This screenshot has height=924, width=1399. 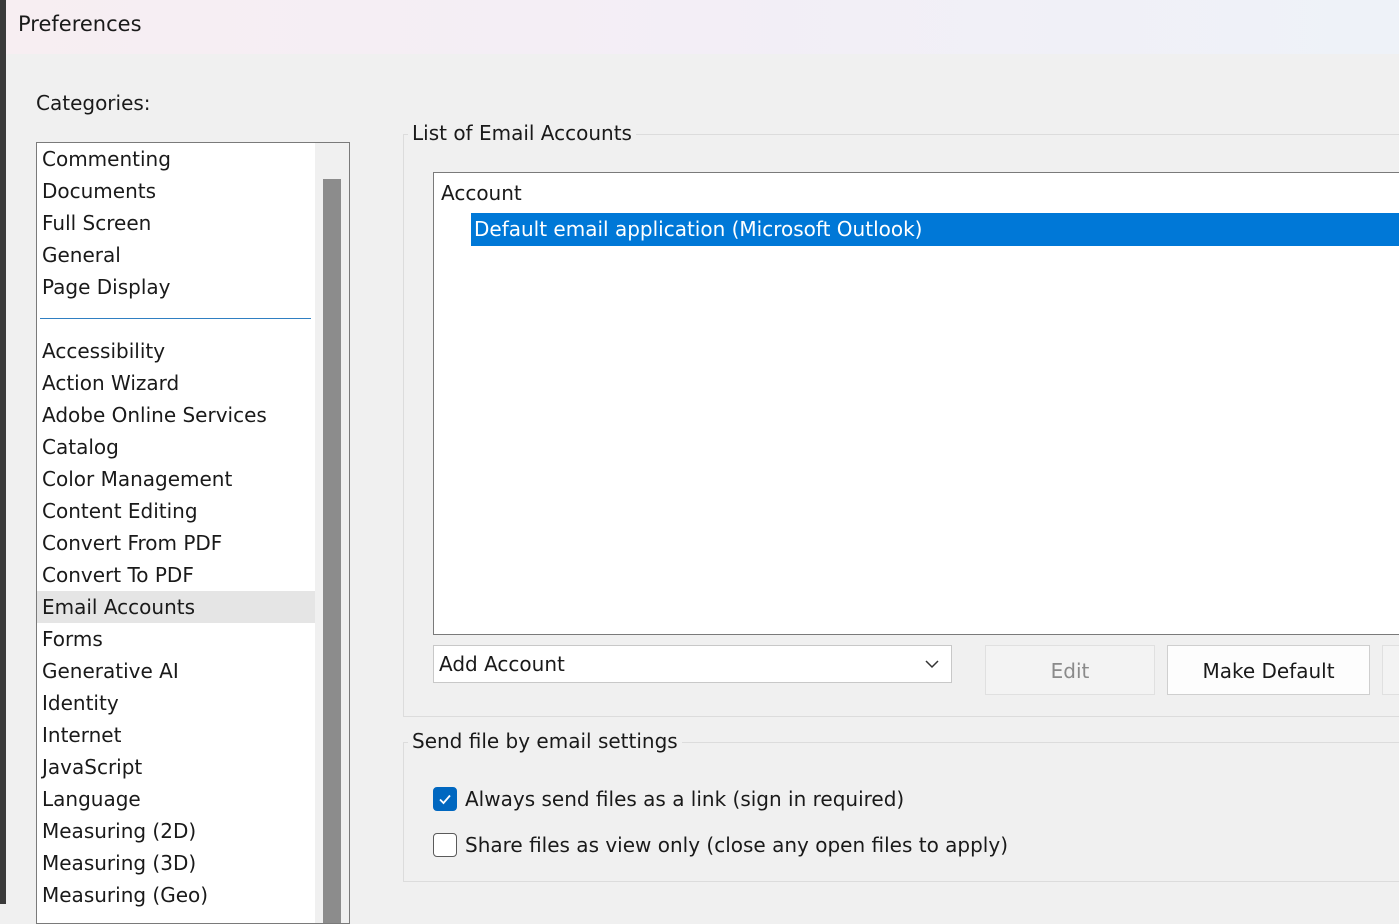 I want to click on scrollbar-thumb, so click(x=332, y=551).